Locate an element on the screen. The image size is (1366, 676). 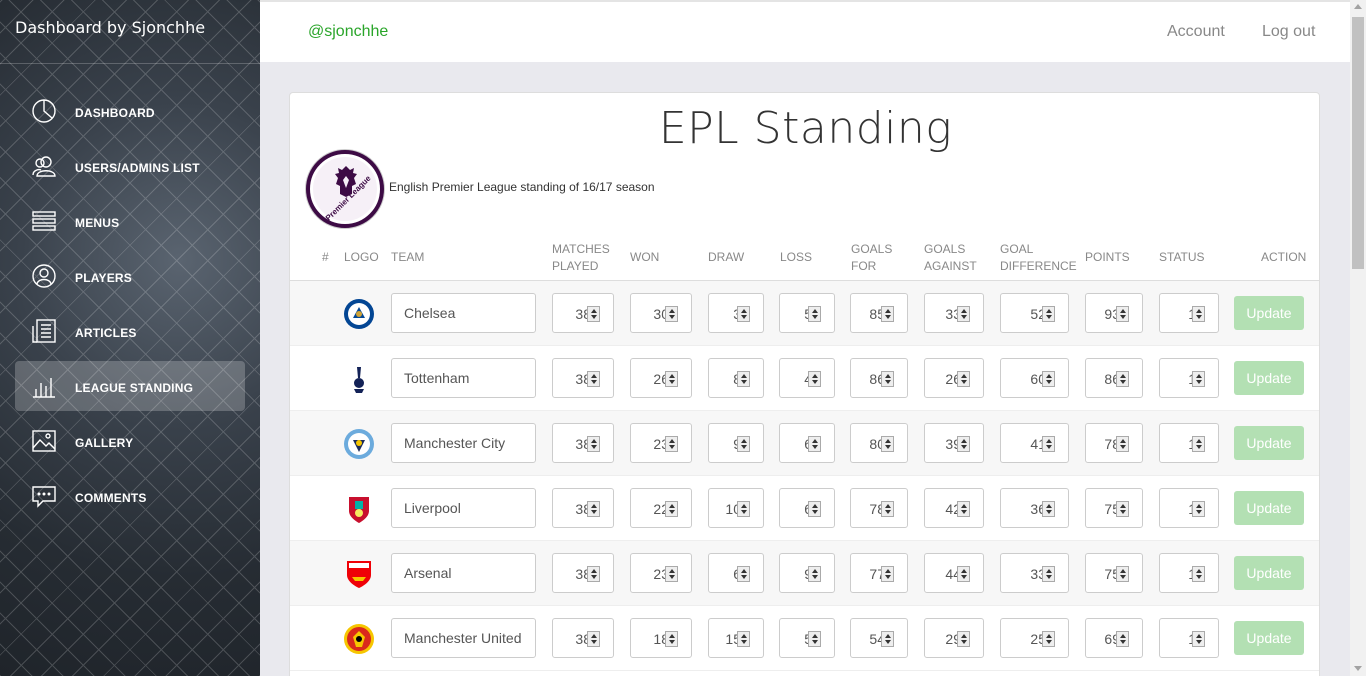
points-number-input: 75 is located at coordinates (1114, 573).